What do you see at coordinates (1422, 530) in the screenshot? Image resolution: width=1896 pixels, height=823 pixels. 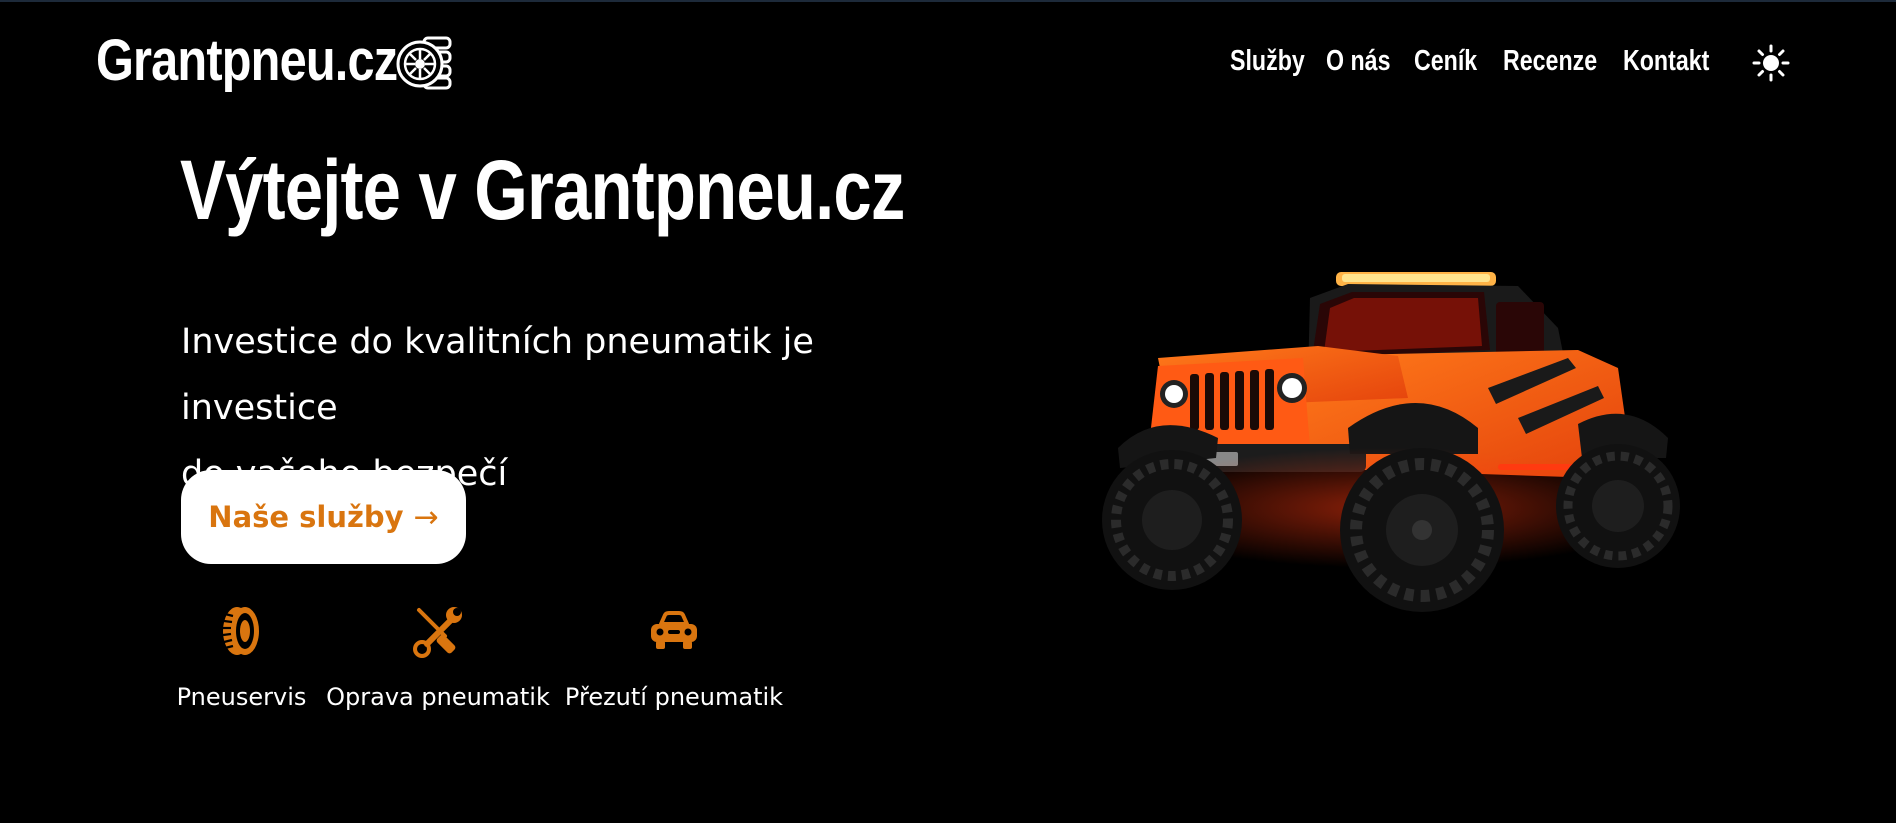 I see `wheel-front-right` at bounding box center [1422, 530].